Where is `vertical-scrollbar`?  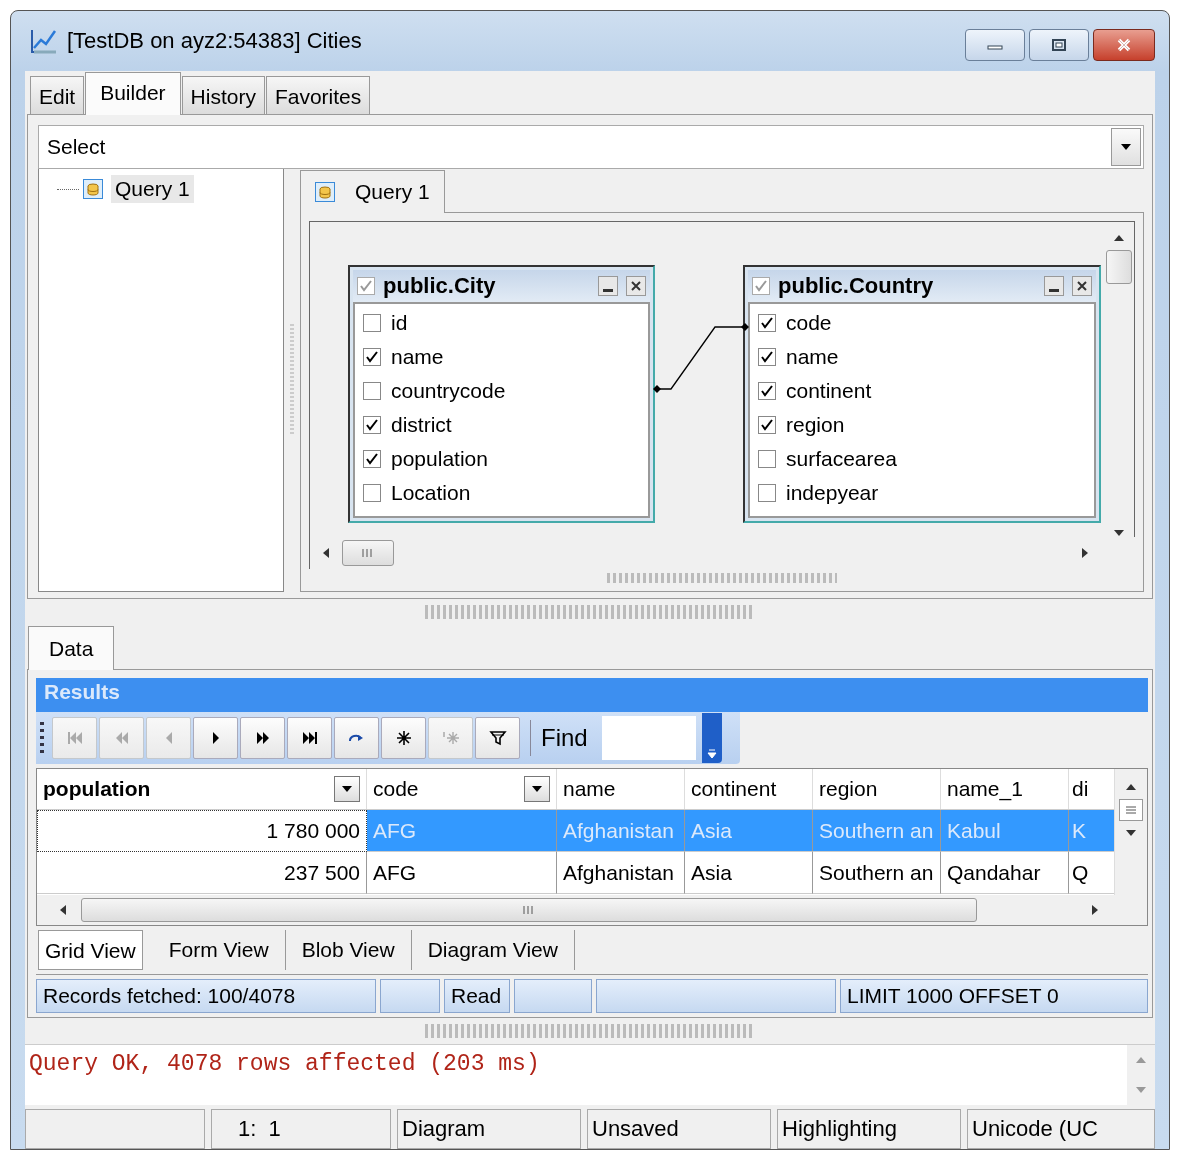
vertical-scrollbar is located at coordinates (1130, 832).